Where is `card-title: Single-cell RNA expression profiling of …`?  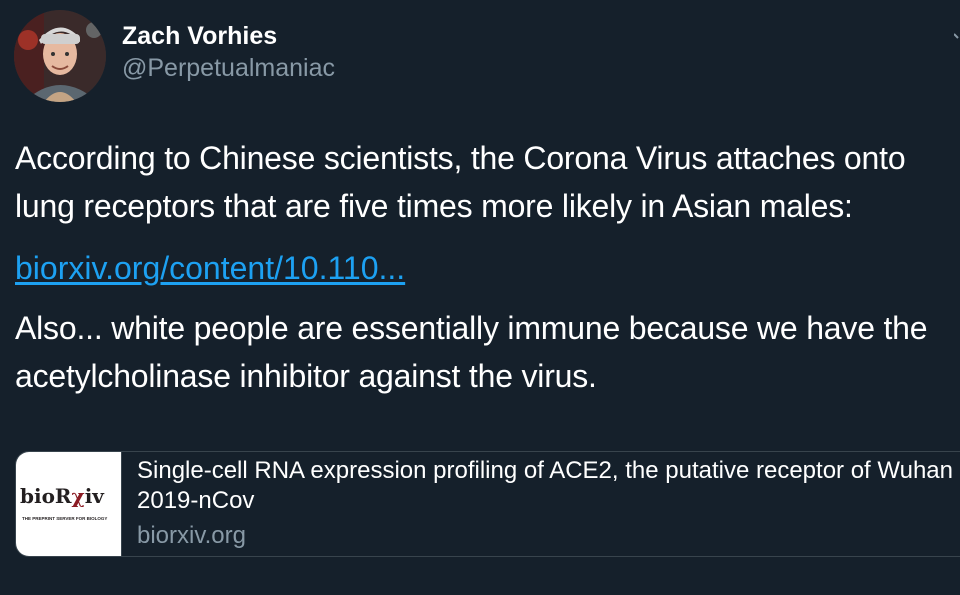
card-title: Single-cell RNA expression profiling of … is located at coordinates (545, 485).